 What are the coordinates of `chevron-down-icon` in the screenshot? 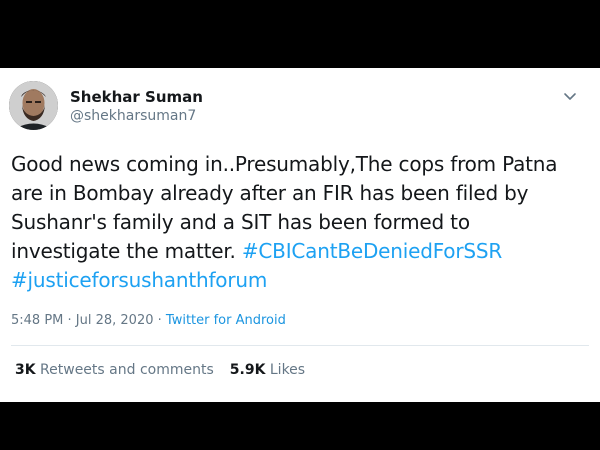 It's located at (570, 96).